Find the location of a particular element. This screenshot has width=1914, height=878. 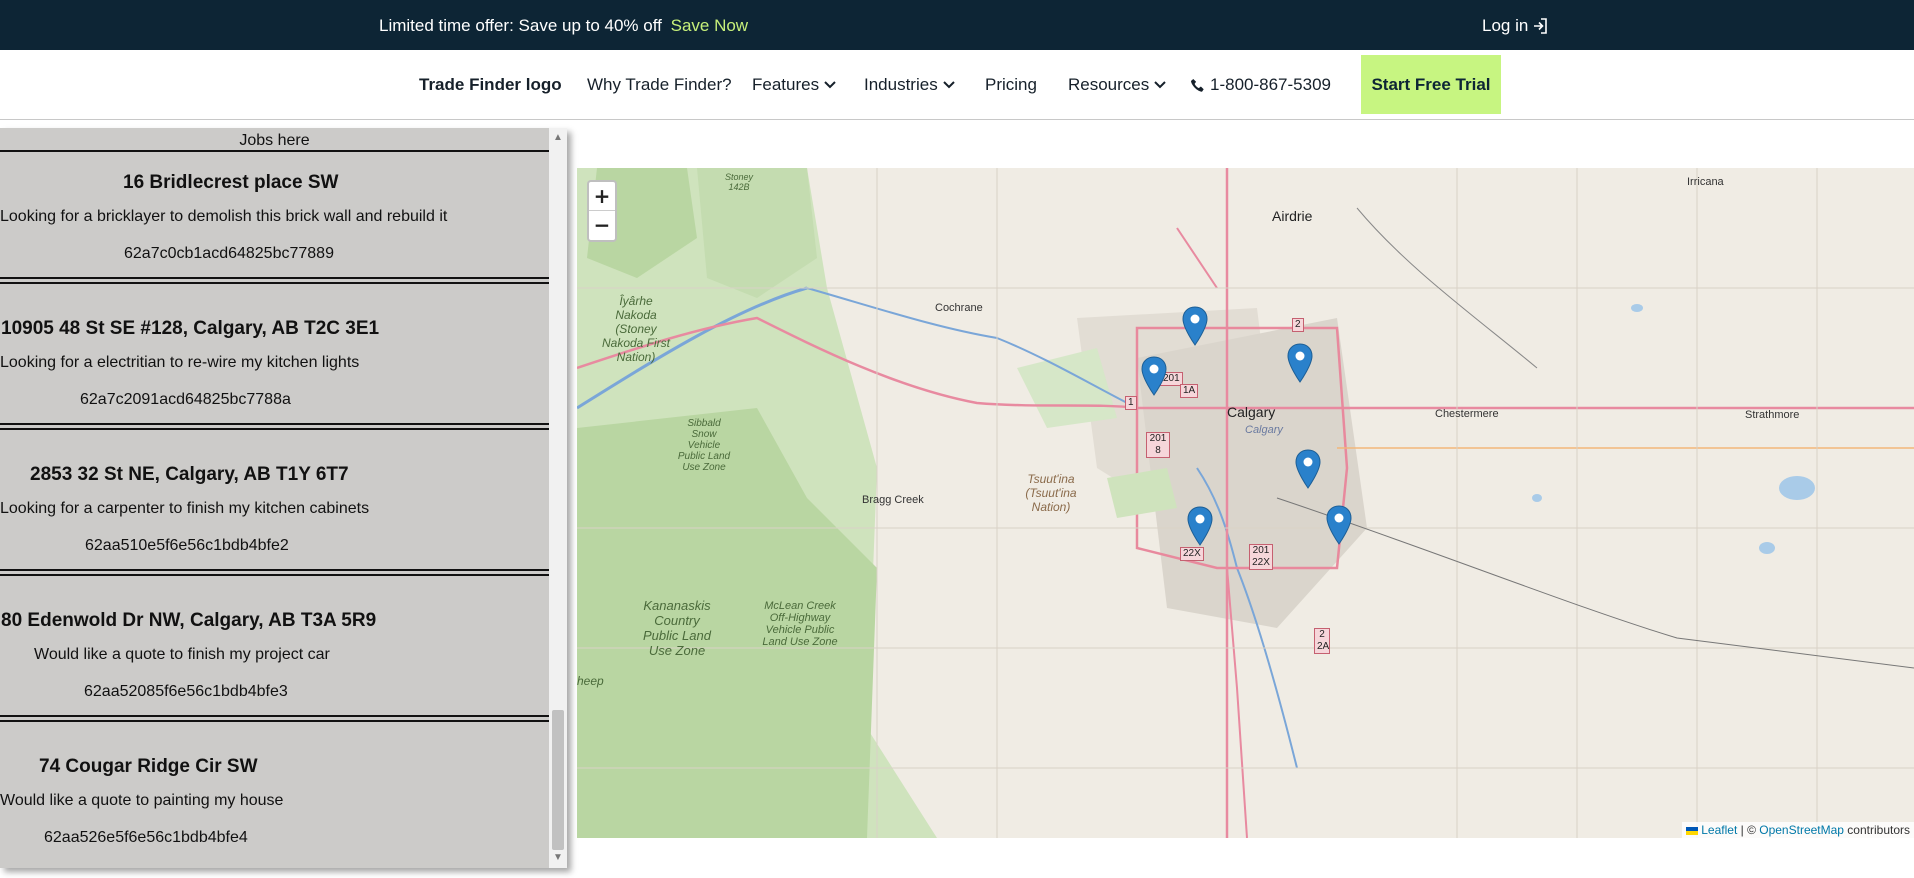

zoom-control: + − is located at coordinates (602, 211).